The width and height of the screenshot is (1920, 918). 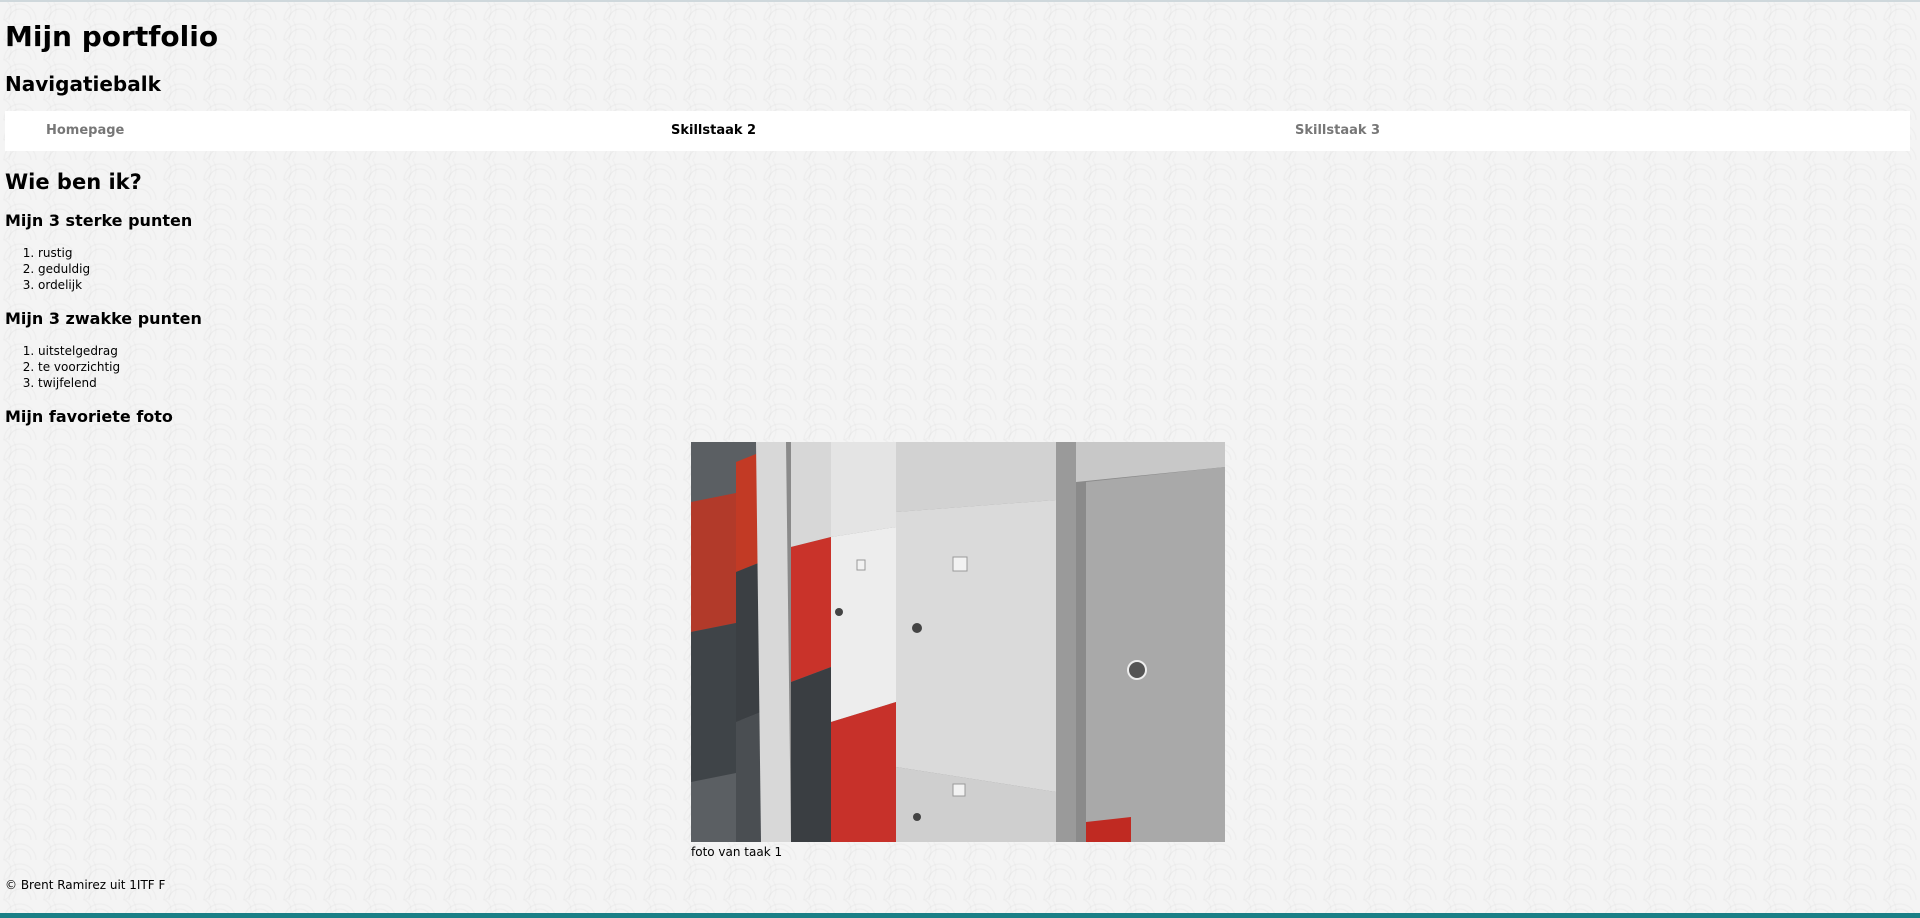 I want to click on nav-item-homepage: Homepage, so click(x=85, y=131).